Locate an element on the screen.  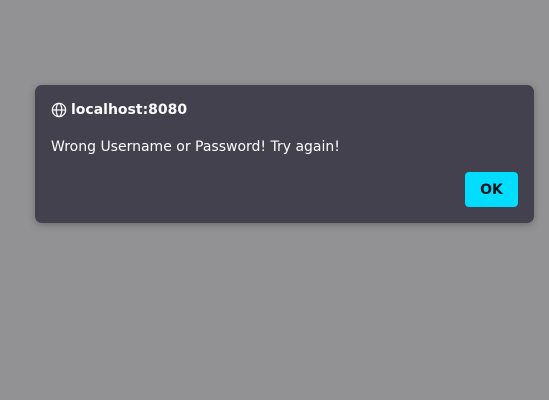
ok-button: OK is located at coordinates (491, 189).